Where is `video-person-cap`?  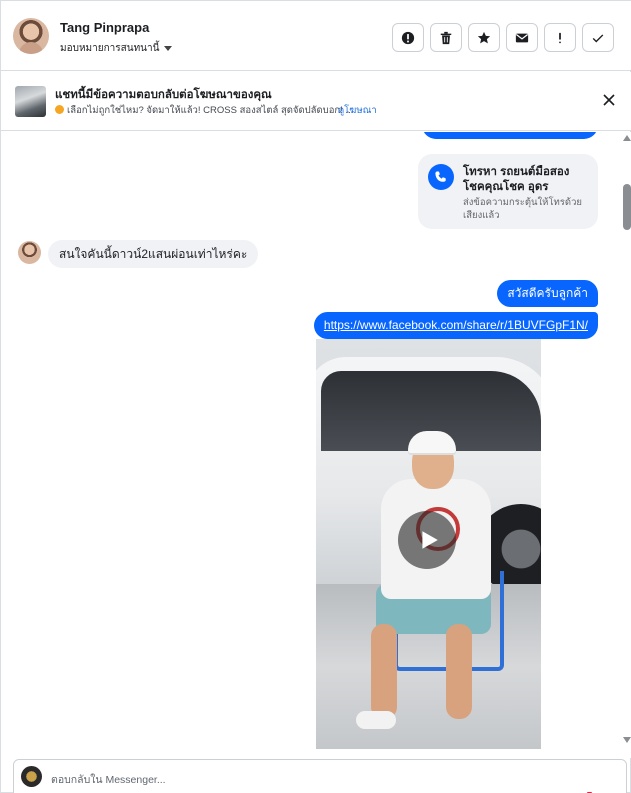 video-person-cap is located at coordinates (432, 442).